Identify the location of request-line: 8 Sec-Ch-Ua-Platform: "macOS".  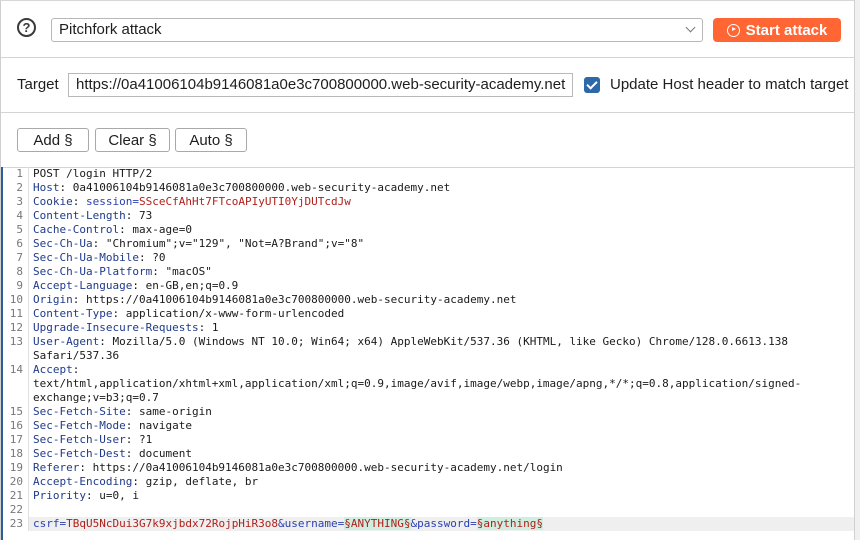
(428, 272).